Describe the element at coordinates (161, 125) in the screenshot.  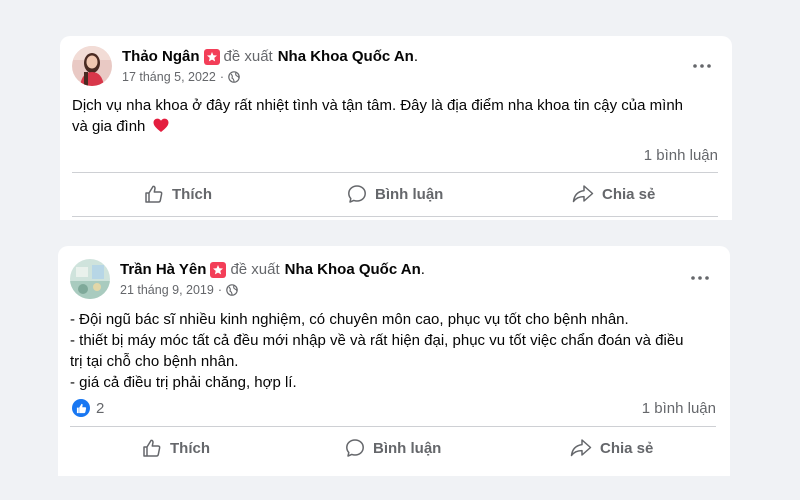
I see `heart-emoji-icon` at that location.